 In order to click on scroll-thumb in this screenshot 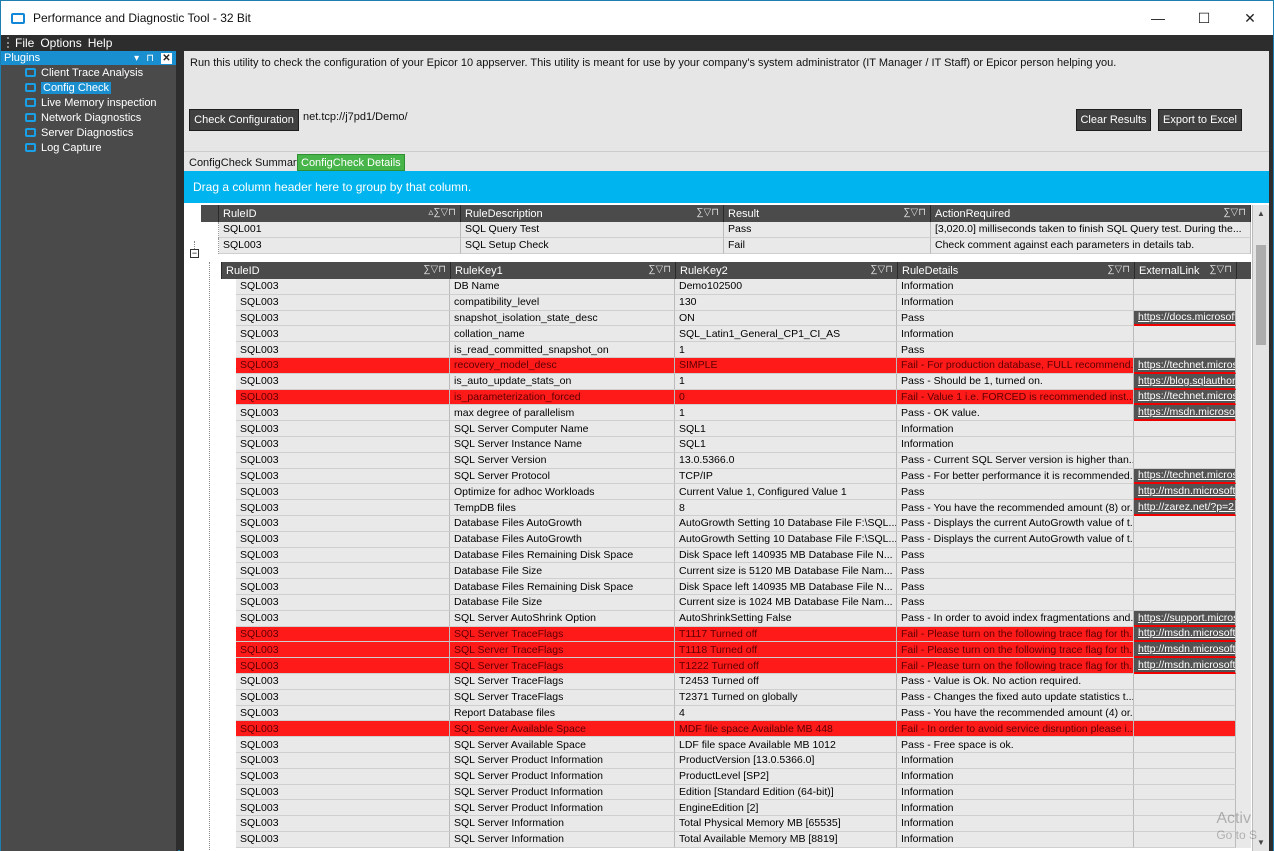, I will do `click(1261, 295)`.